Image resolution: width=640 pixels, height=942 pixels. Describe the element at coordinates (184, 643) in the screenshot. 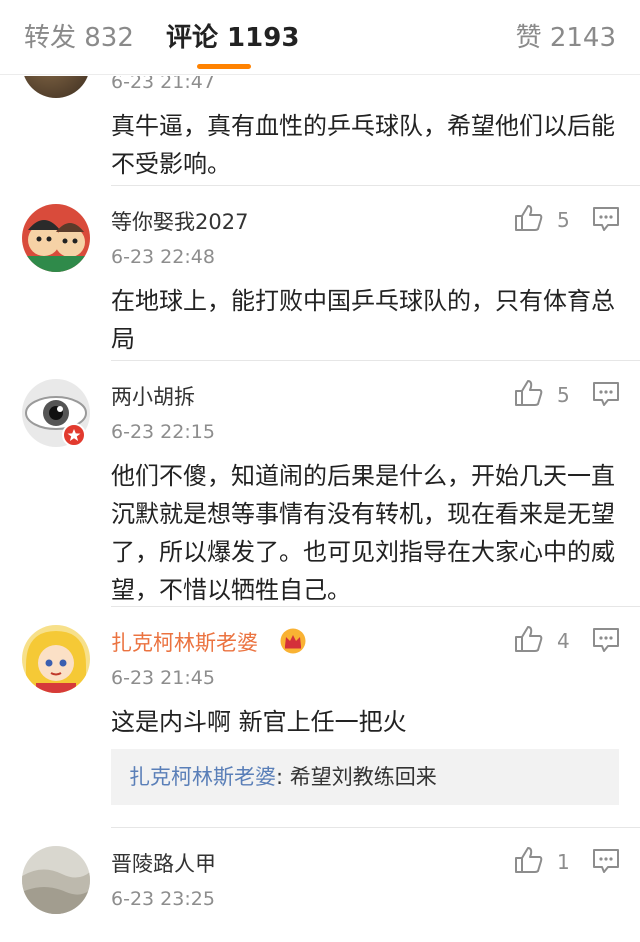

I see `username: 扎克柯林斯老婆` at that location.